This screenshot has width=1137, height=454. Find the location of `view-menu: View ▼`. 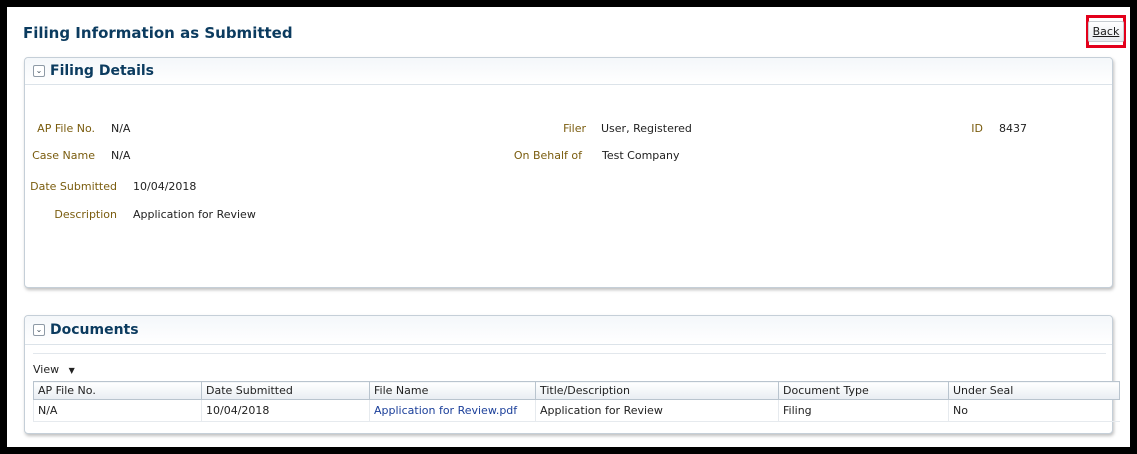

view-menu: View ▼ is located at coordinates (54, 369).